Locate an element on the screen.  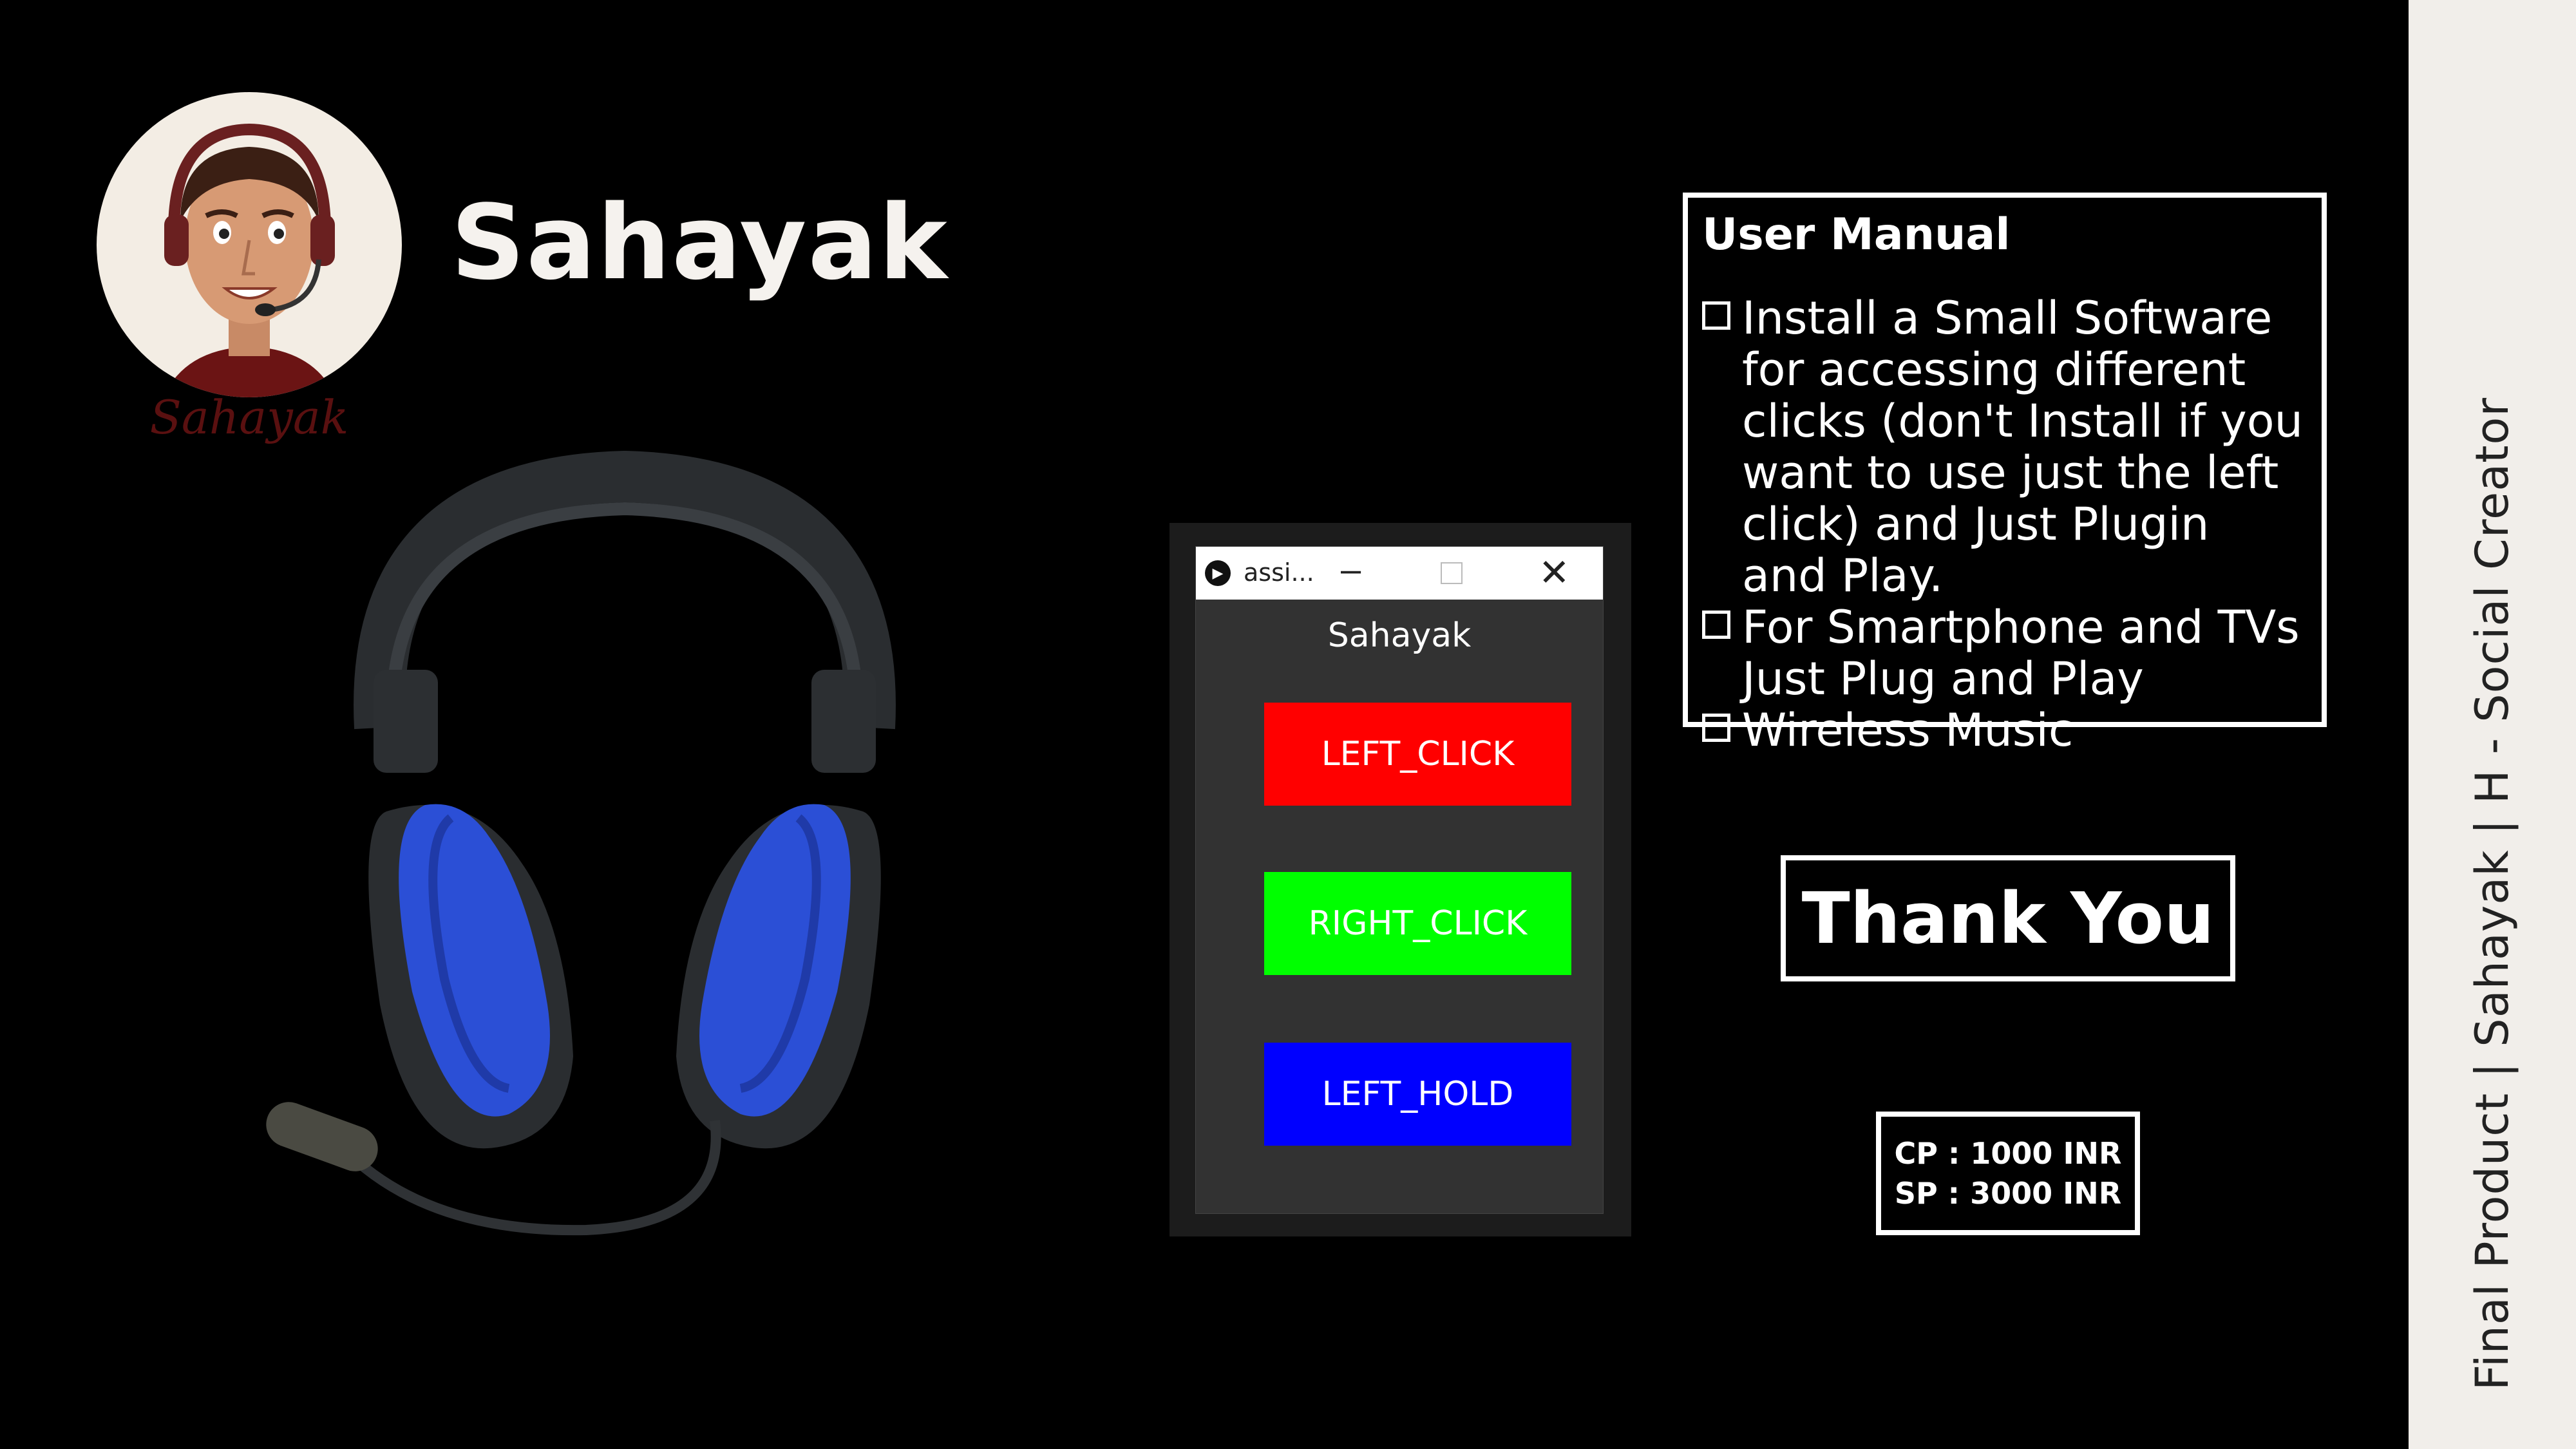
play-icon: ▶ is located at coordinates (1218, 573).